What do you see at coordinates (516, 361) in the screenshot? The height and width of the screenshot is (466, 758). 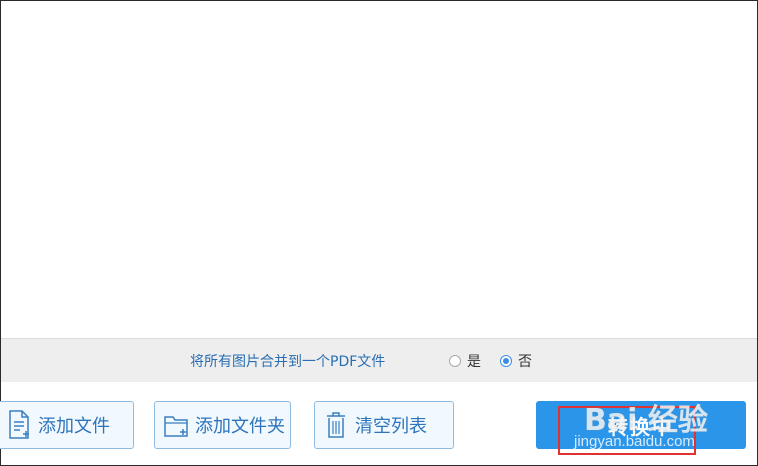 I see `merge-no-option: 否` at bounding box center [516, 361].